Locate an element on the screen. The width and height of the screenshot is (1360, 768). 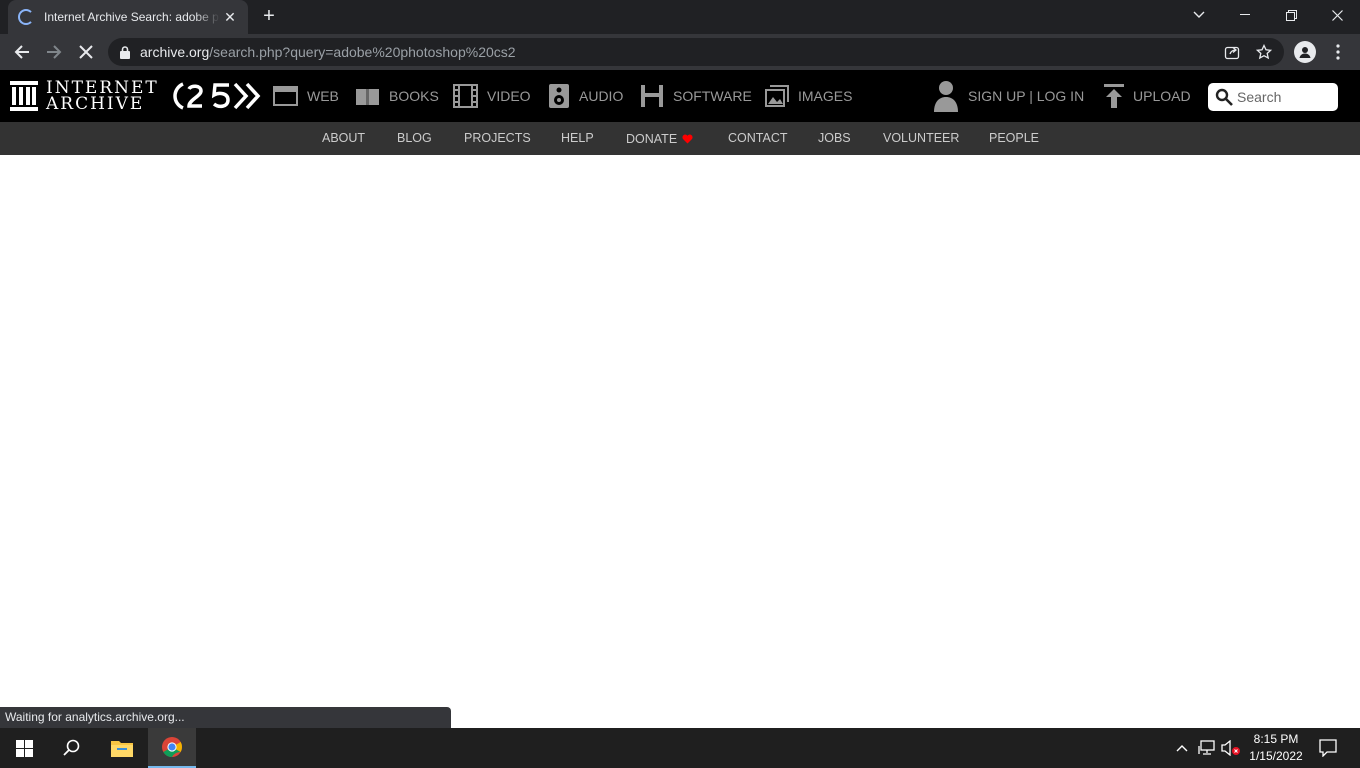
nav-video: VIDEO is located at coordinates (492, 96).